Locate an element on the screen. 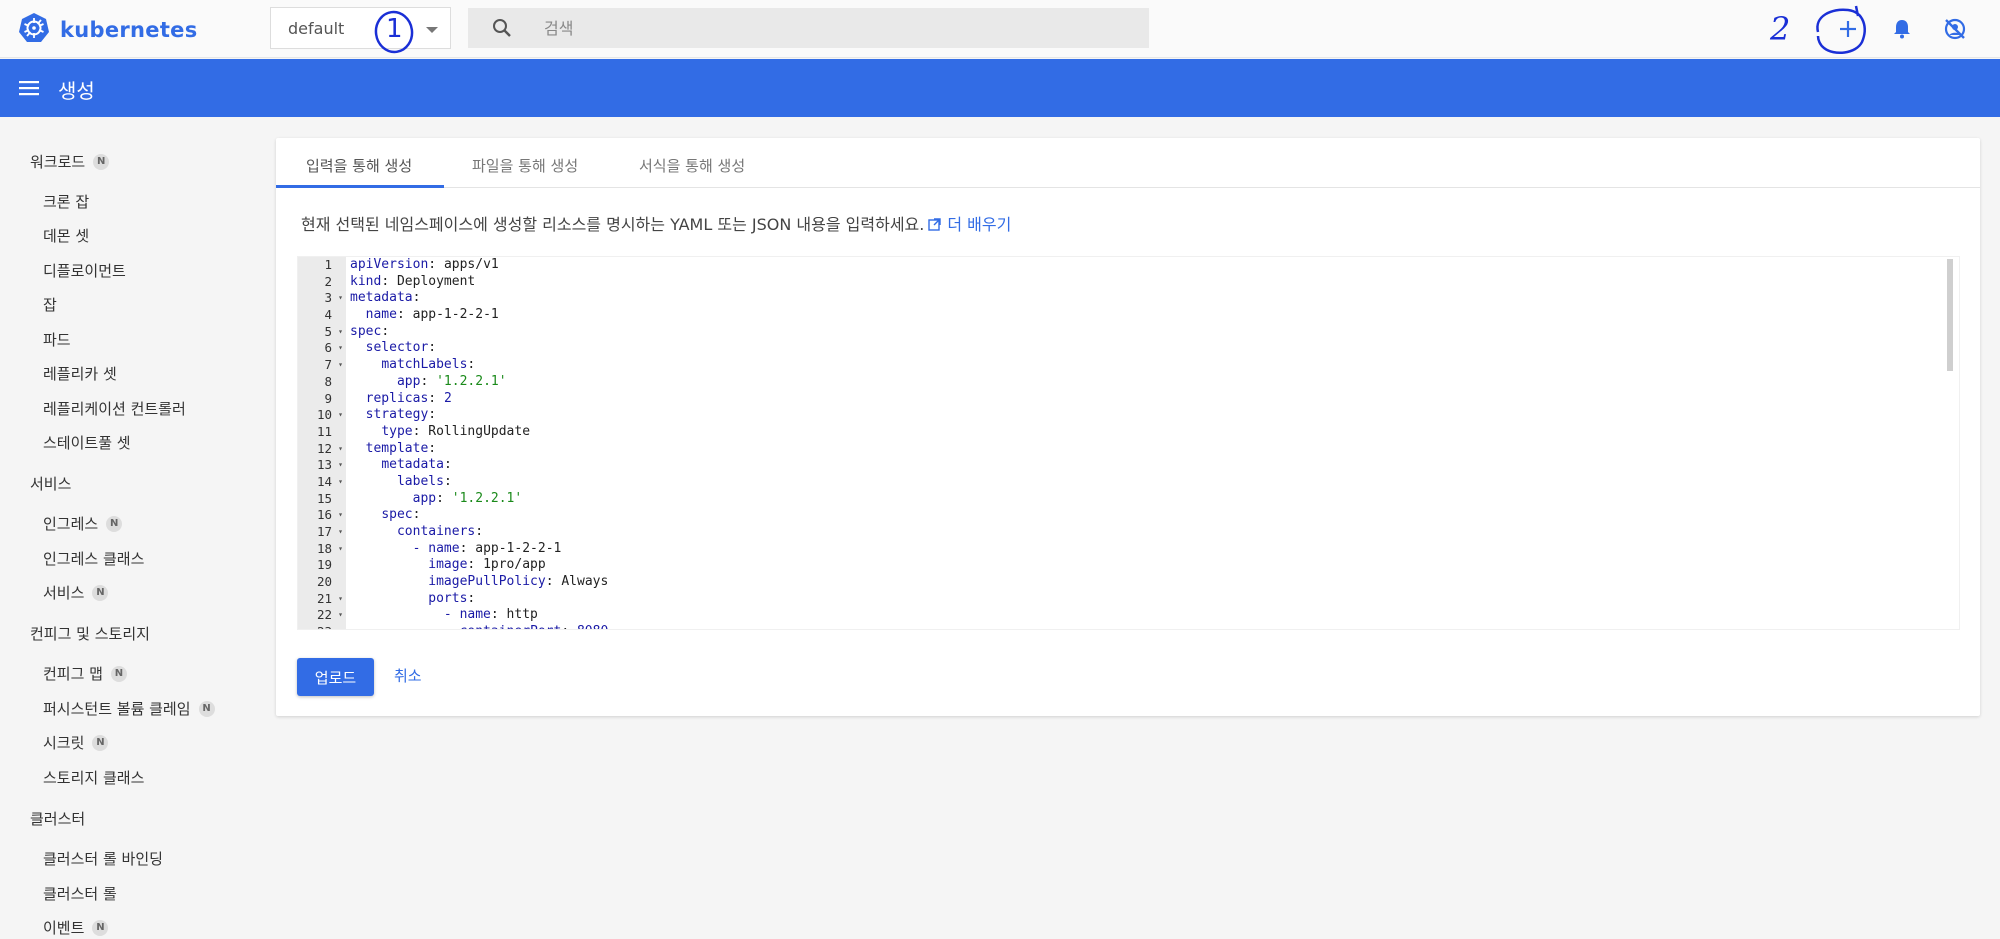 The width and height of the screenshot is (2000, 939). cancel-button: 취소 is located at coordinates (408, 675).